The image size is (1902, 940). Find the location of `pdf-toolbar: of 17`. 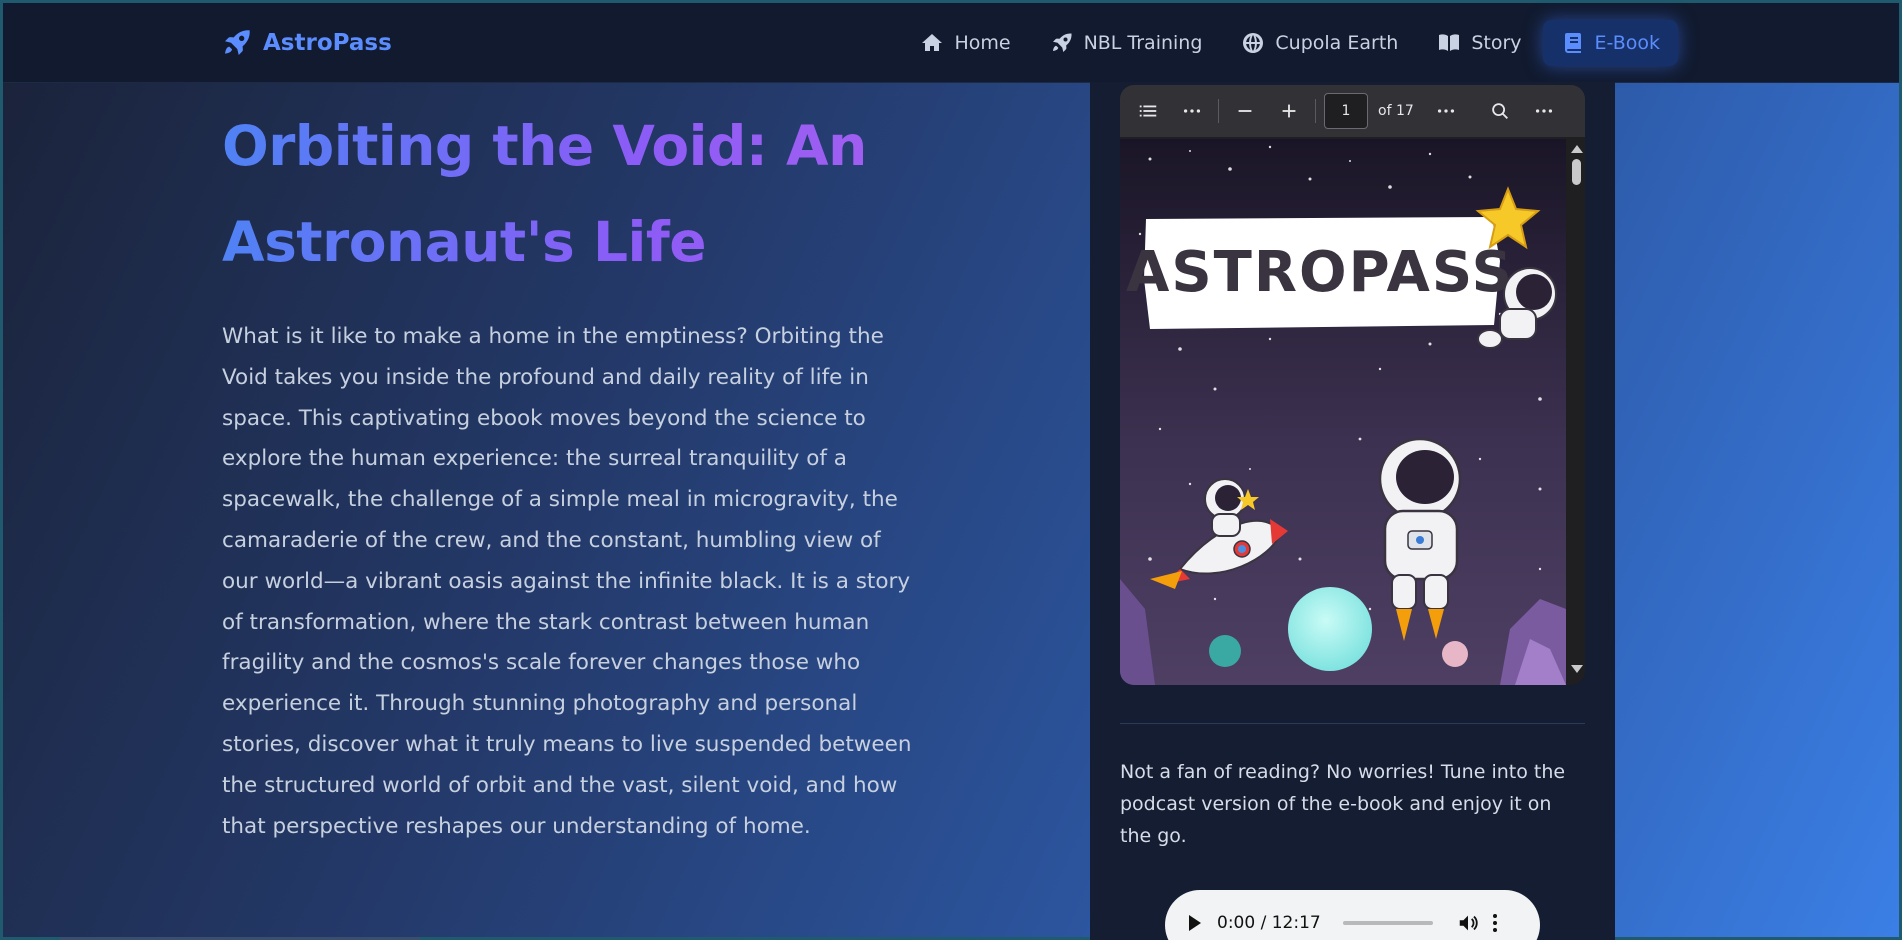

pdf-toolbar: of 17 is located at coordinates (1352, 111).